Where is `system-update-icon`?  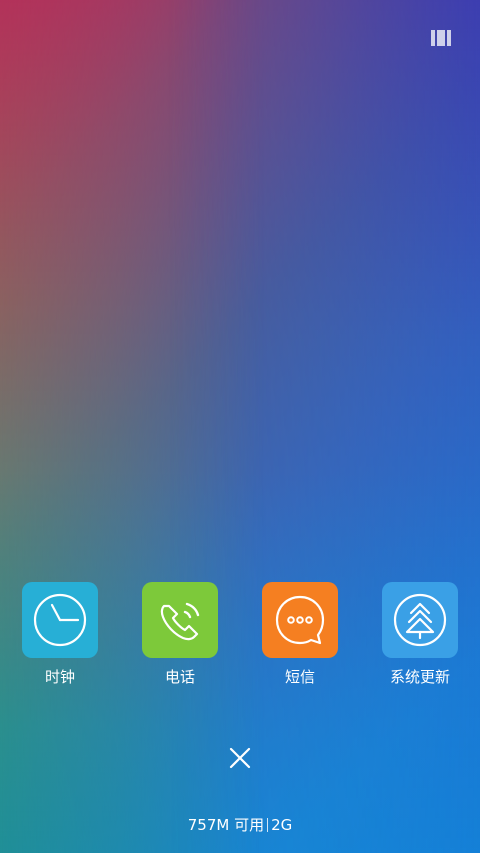 system-update-icon is located at coordinates (420, 620).